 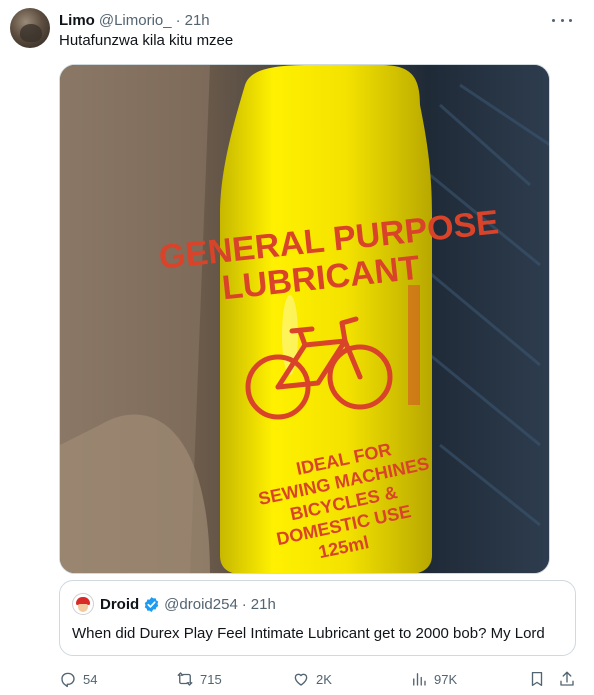 I want to click on repost-count: 715, so click(x=211, y=679).